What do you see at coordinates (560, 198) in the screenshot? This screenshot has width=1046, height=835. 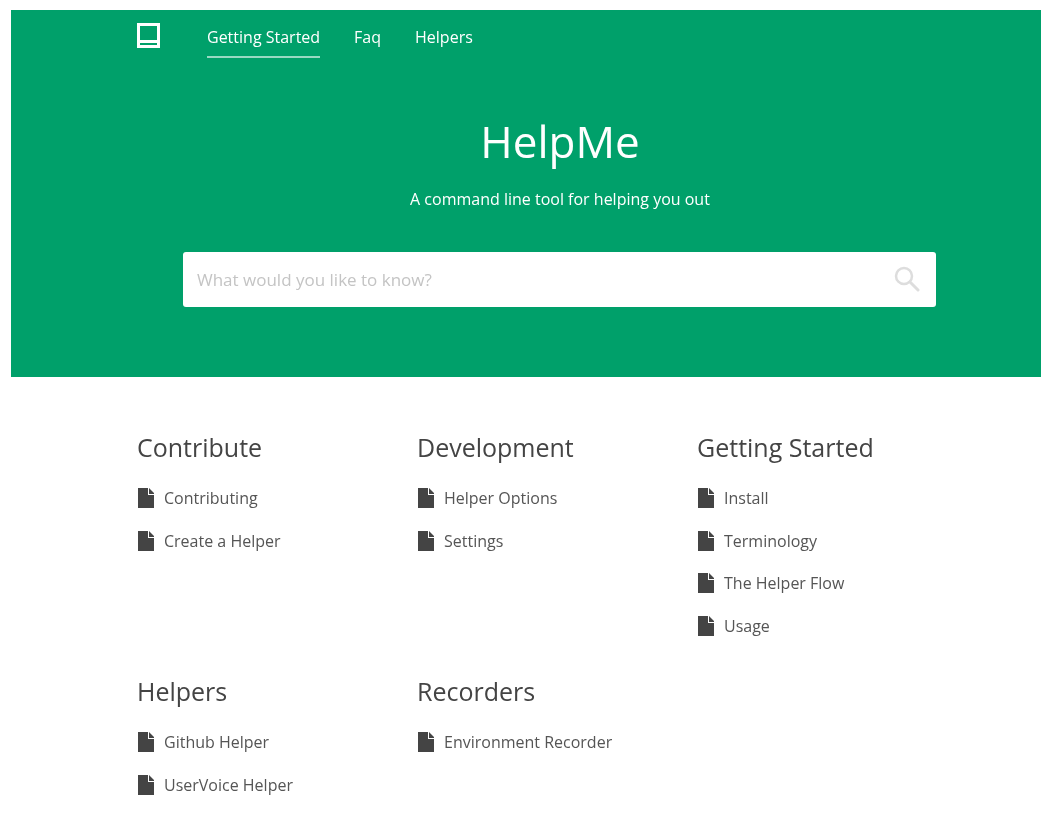 I see `site-tagline: A command line tool for helping you out` at bounding box center [560, 198].